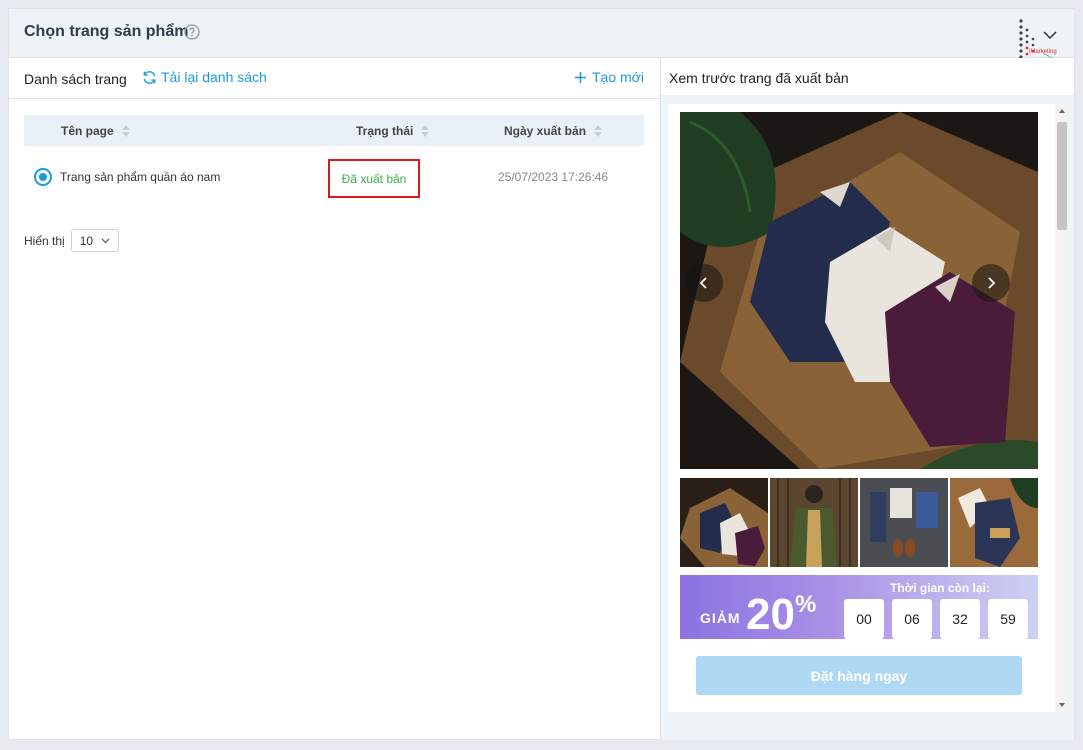  I want to click on preview-scrollbar, so click(1062, 408).